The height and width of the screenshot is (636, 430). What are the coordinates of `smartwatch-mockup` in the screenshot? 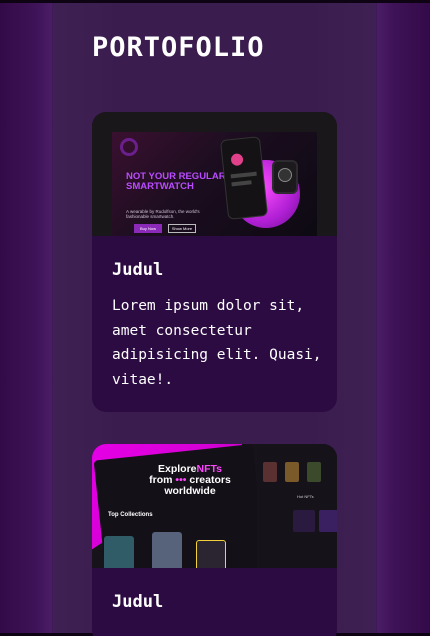 It's located at (285, 177).